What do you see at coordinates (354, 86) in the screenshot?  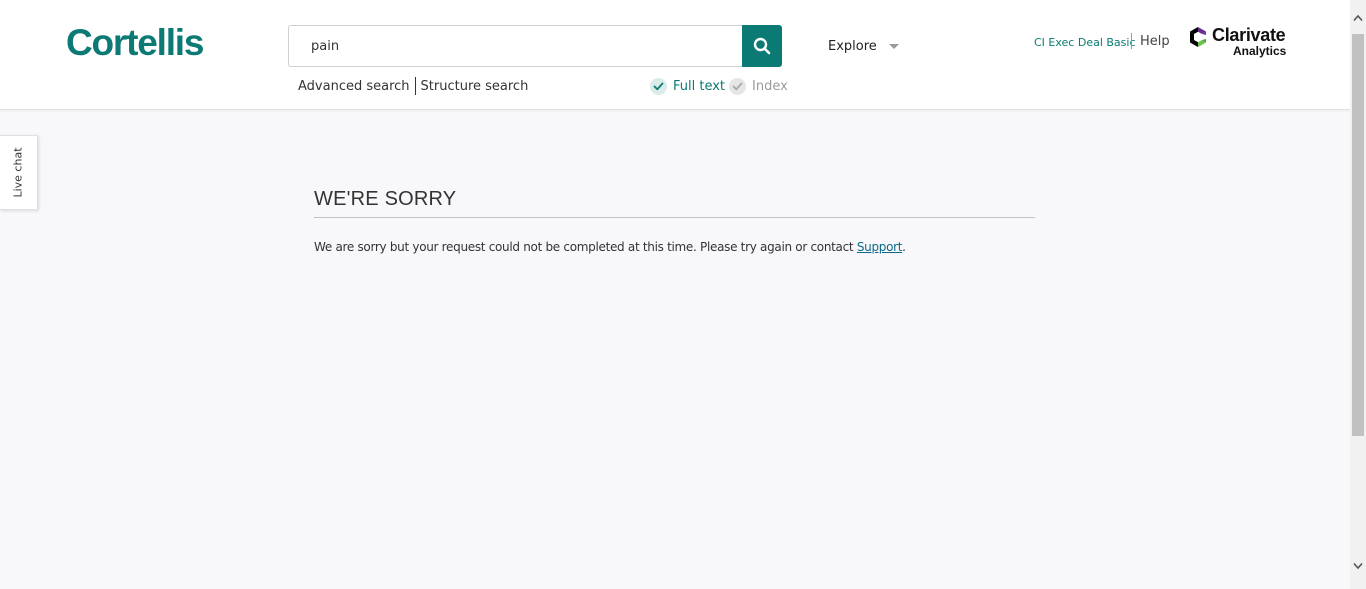 I see `advanced-search-link: Advanced search` at bounding box center [354, 86].